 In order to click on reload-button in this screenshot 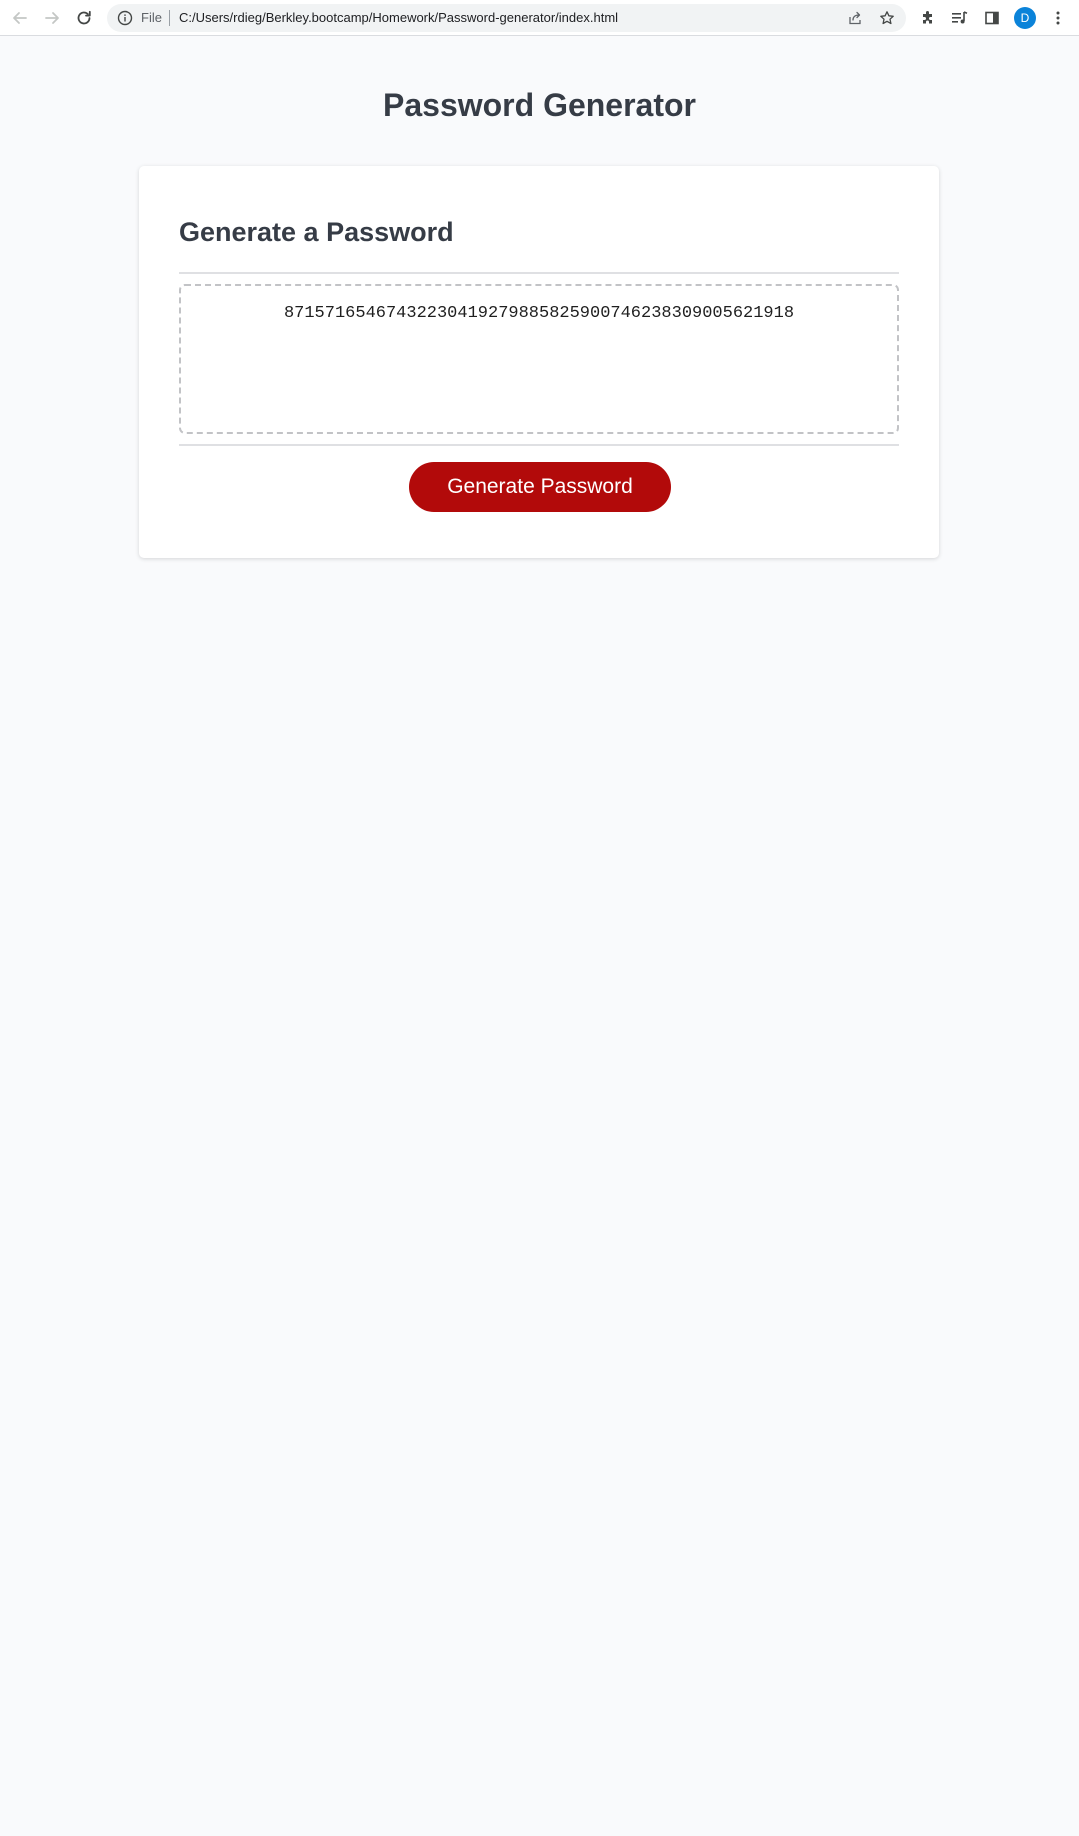, I will do `click(84, 18)`.